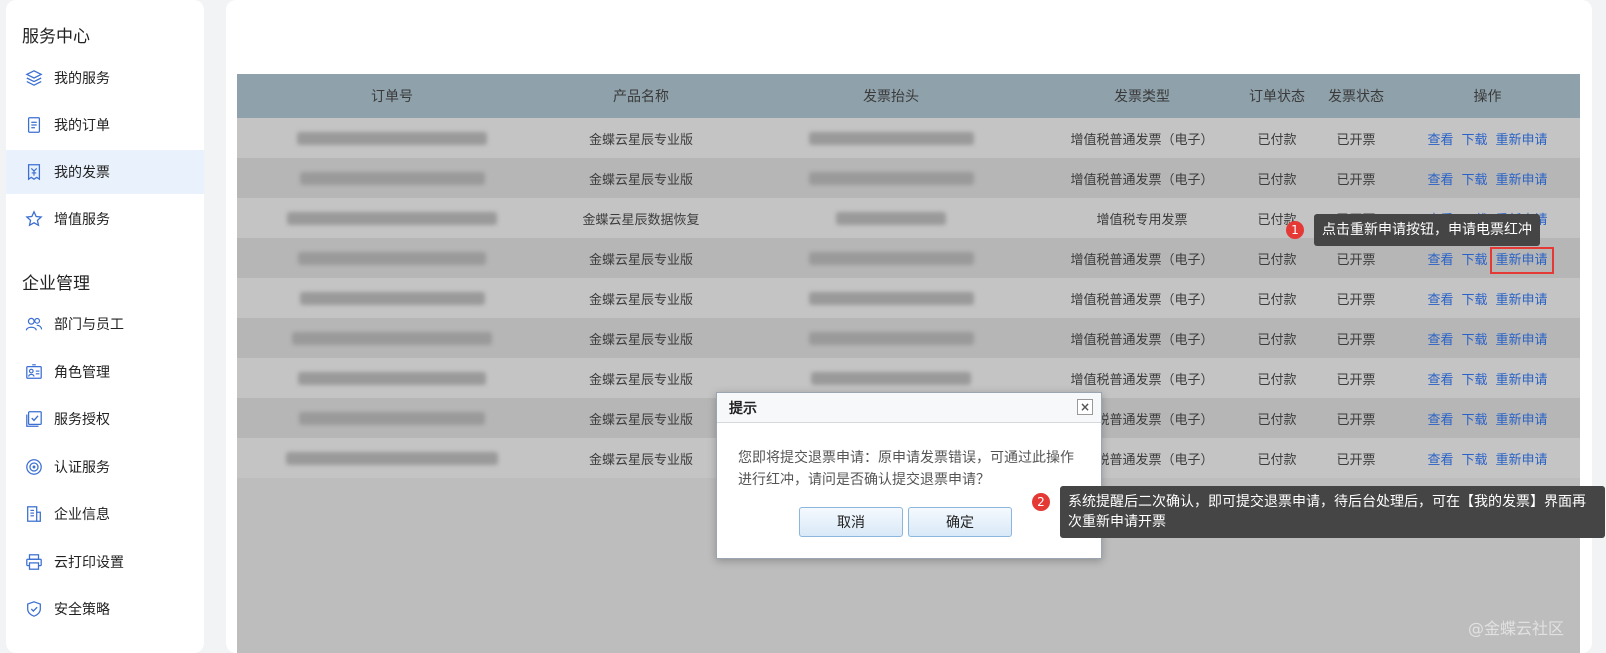  I want to click on group-title-service-center: 服务中心, so click(56, 37).